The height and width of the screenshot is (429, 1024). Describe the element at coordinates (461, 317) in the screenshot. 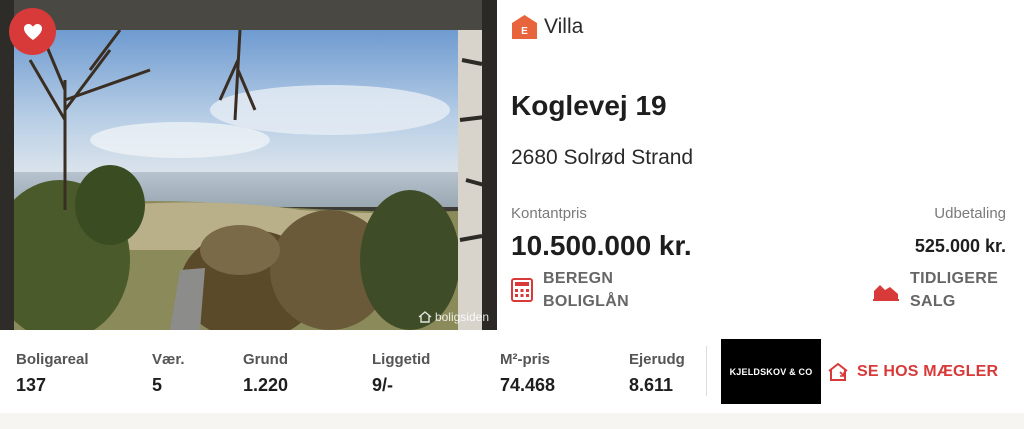

I see `watermark-text: boligsiden` at that location.